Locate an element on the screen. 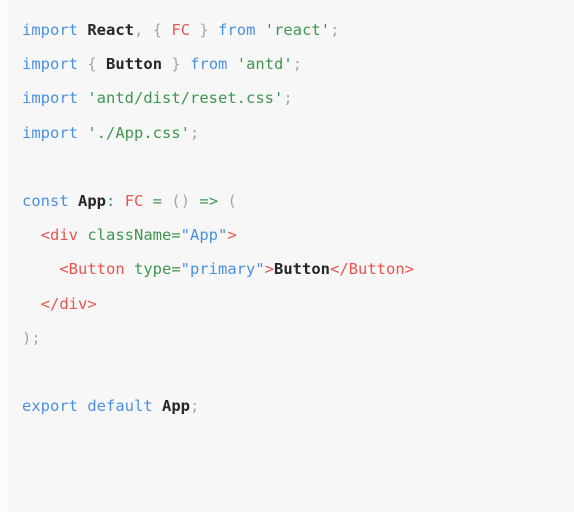  code-line: <Button type="primary">Button</Button> is located at coordinates (287, 269).